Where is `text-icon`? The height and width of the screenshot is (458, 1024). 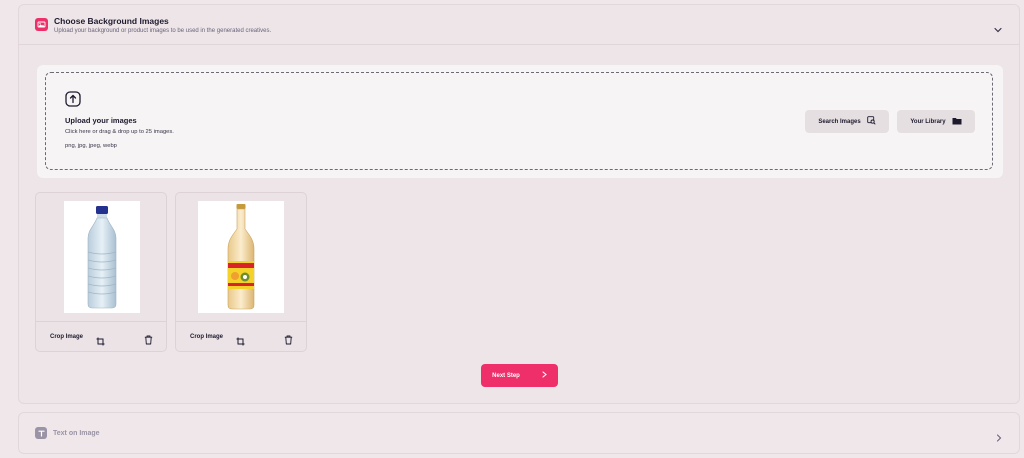 text-icon is located at coordinates (41, 433).